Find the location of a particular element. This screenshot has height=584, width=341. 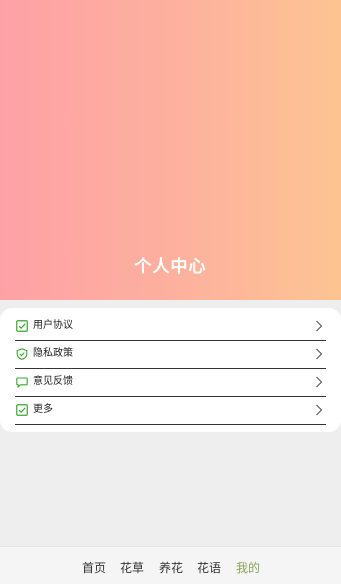

tab-flower-care: 养花 is located at coordinates (171, 568).